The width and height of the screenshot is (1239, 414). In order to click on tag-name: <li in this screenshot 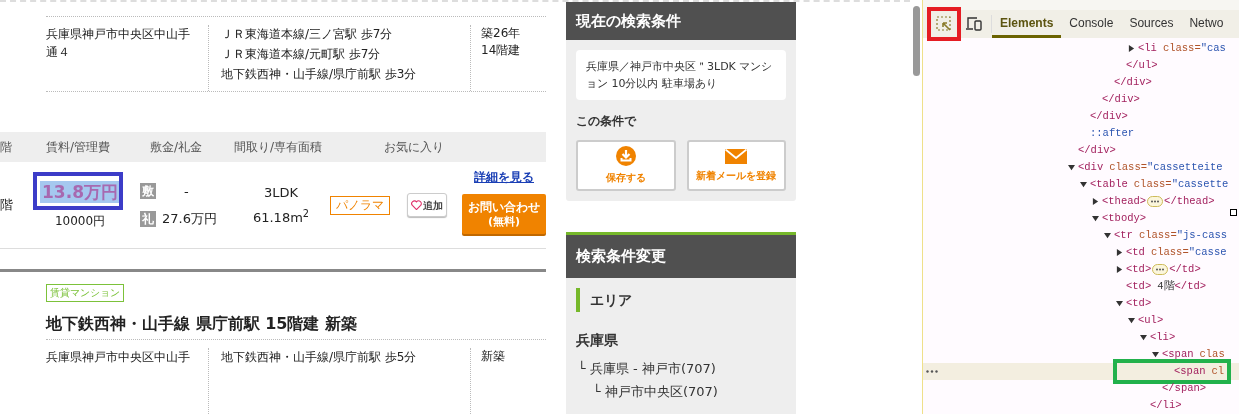, I will do `click(1147, 48)`.